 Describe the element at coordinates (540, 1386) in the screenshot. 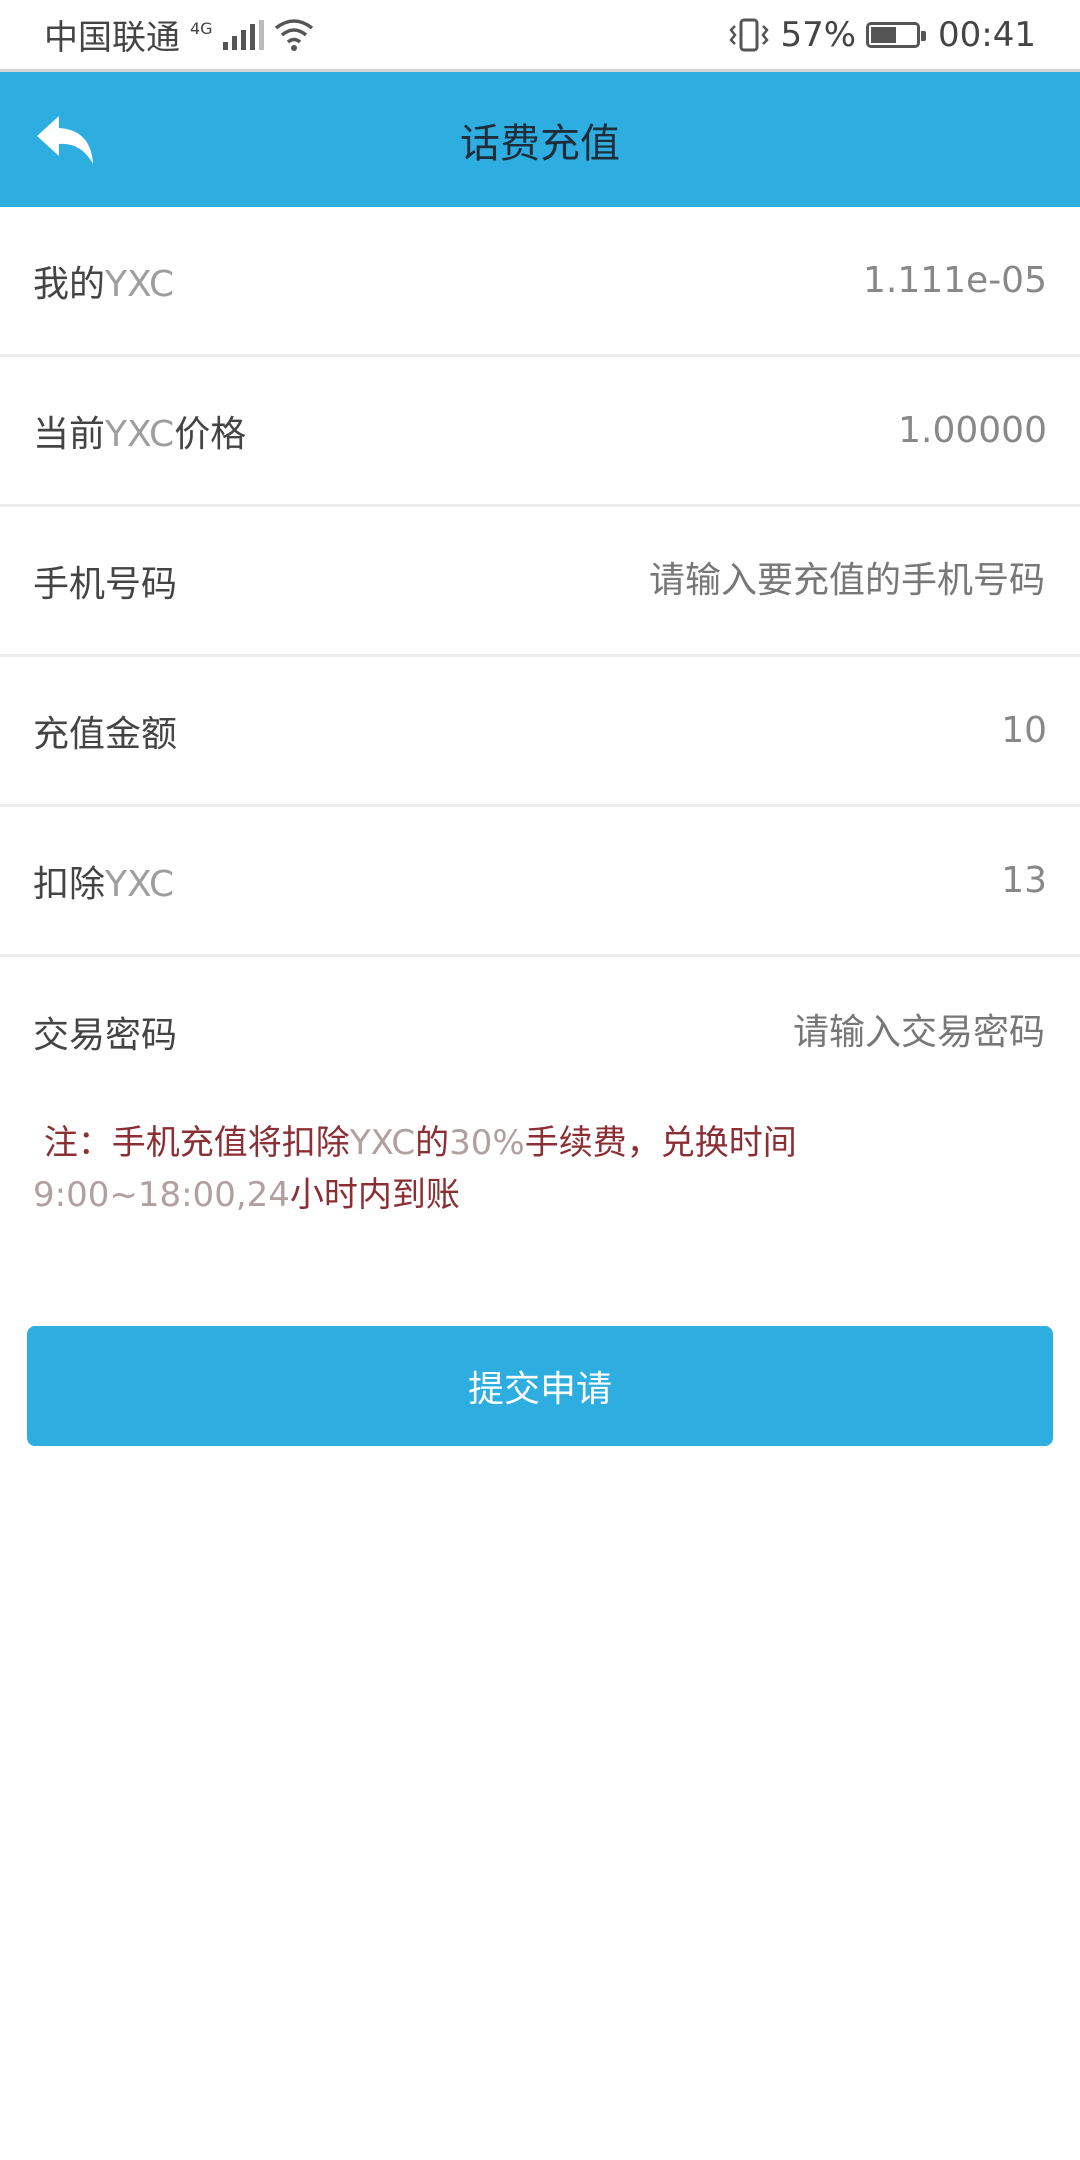

I see `submit-button: 提交申请` at that location.